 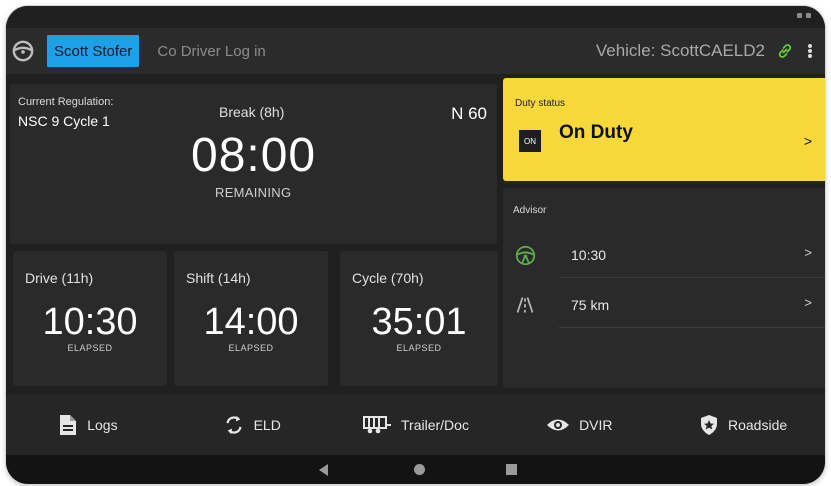 I want to click on advisor-drive-value: 10:30, so click(x=589, y=255).